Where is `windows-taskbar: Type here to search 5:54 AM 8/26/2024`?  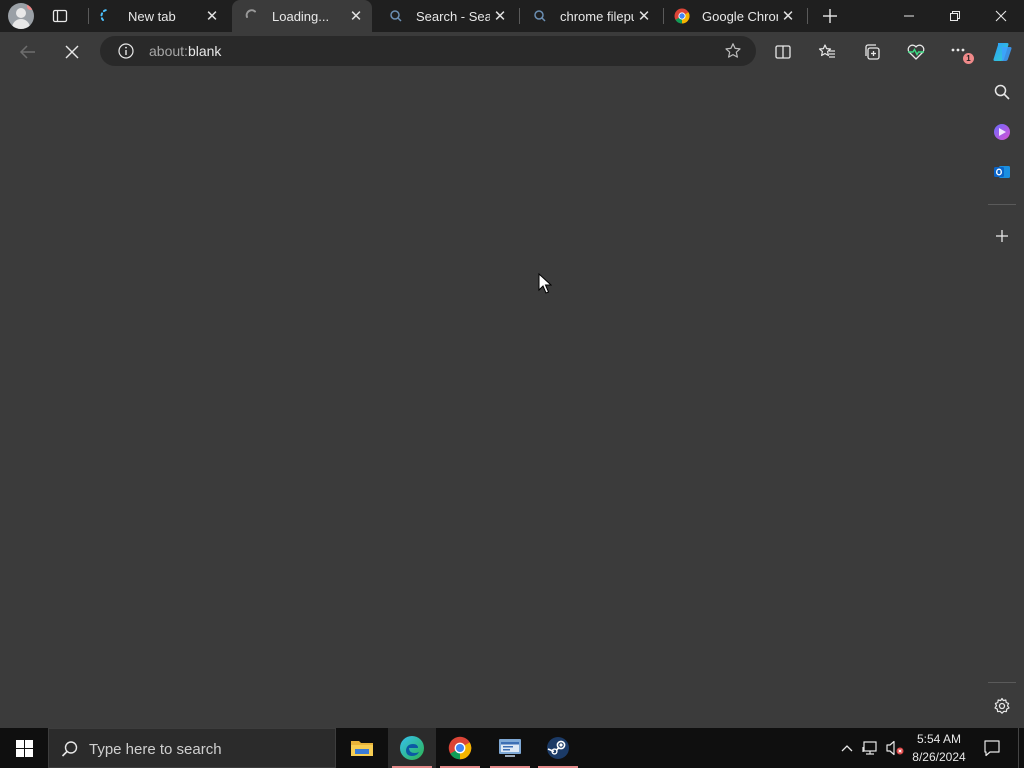
windows-taskbar: Type here to search 5:54 AM 8/26/2024 is located at coordinates (512, 748).